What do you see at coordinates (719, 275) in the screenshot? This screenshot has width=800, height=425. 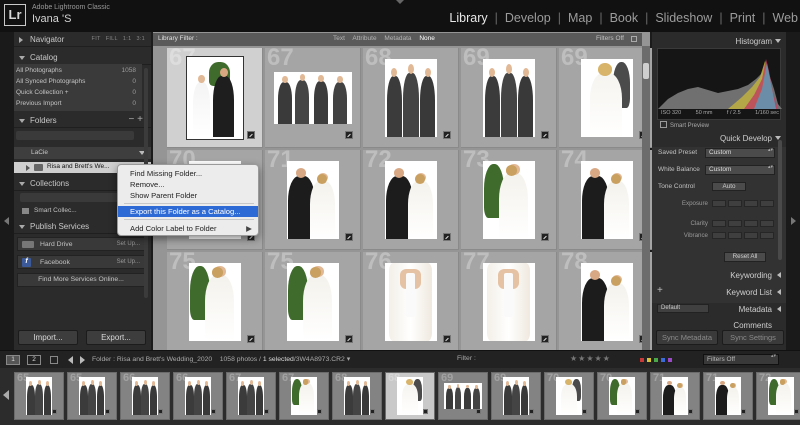 I see `keywording-header: Keywording` at bounding box center [719, 275].